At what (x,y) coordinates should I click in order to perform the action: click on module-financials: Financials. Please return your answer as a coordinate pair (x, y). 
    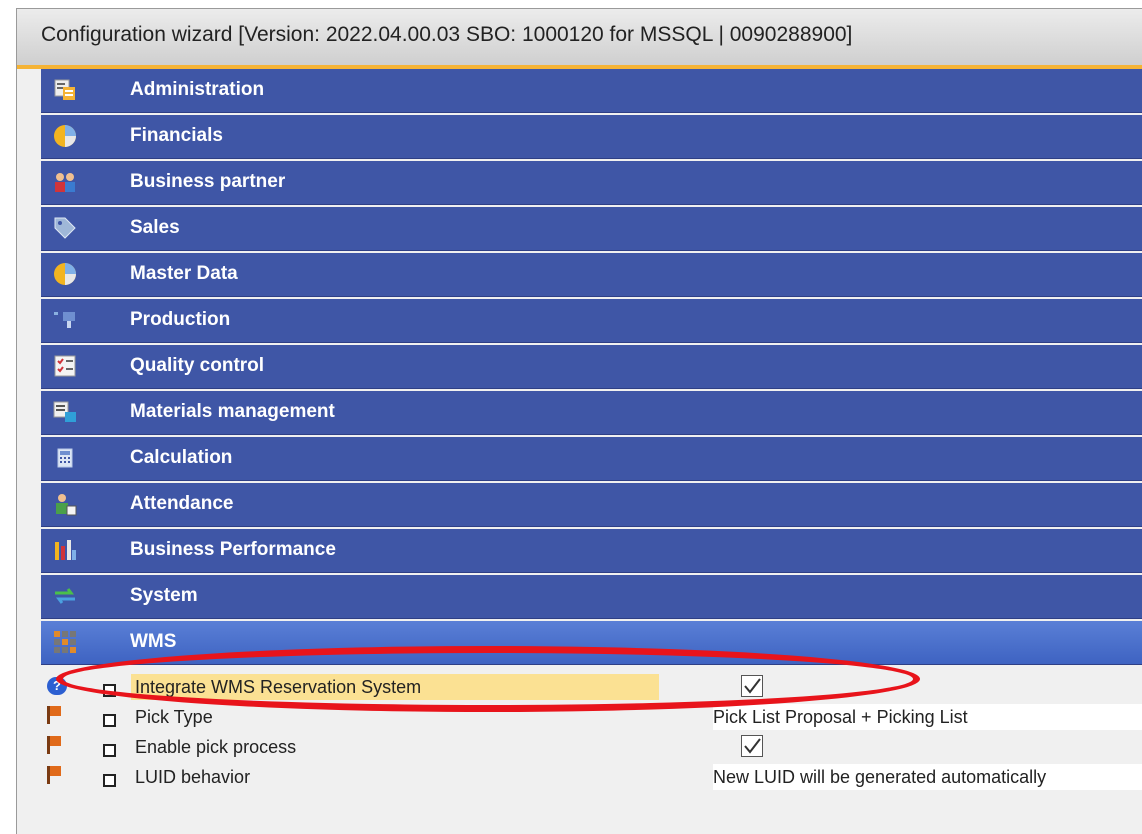
    Looking at the image, I should click on (591, 137).